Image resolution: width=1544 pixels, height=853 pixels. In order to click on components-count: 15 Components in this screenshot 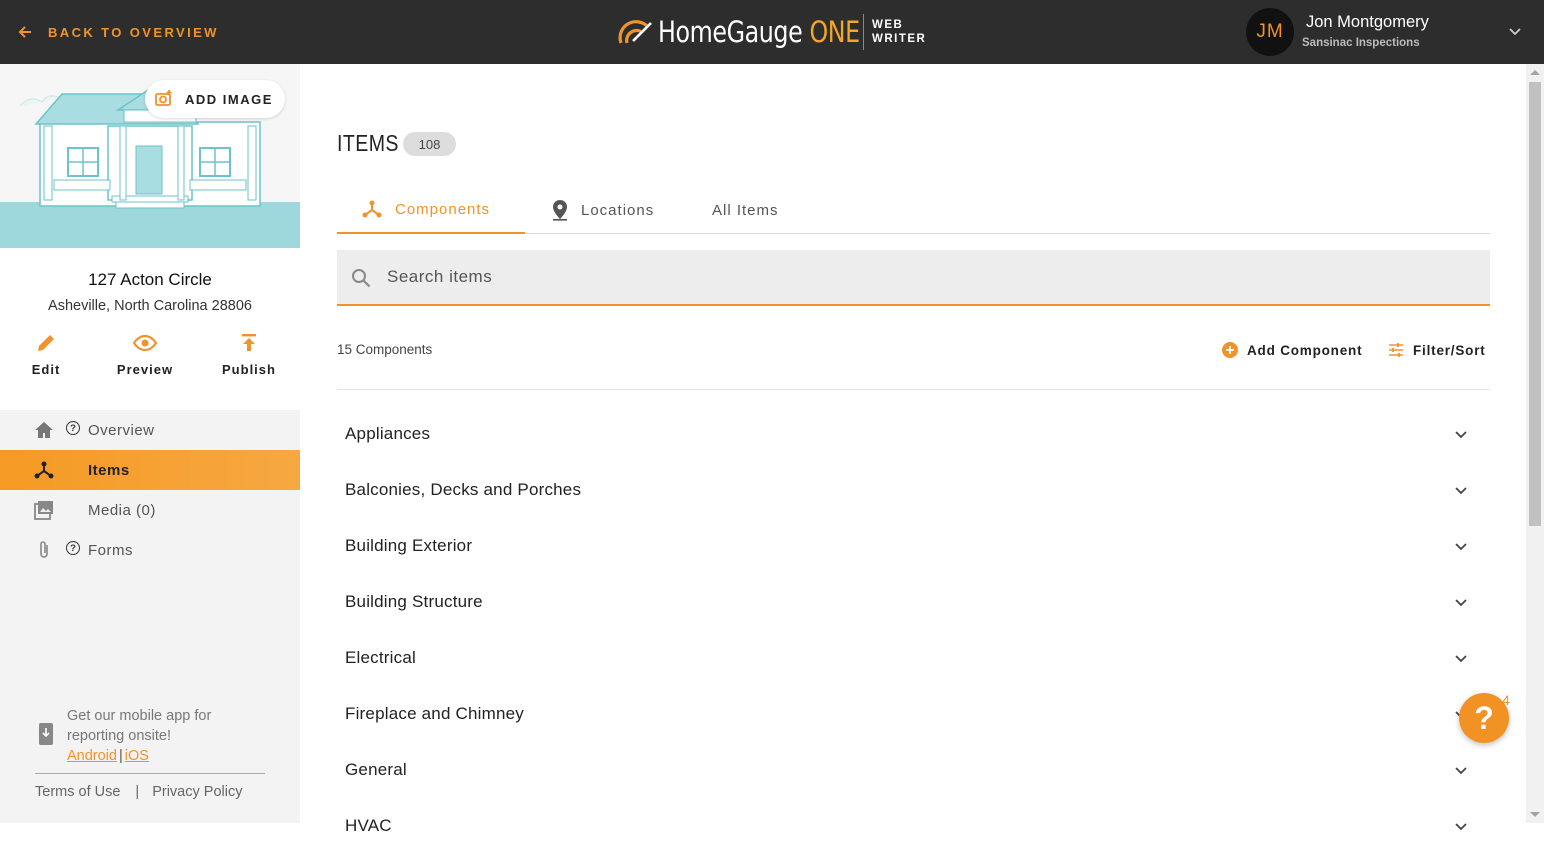, I will do `click(385, 349)`.